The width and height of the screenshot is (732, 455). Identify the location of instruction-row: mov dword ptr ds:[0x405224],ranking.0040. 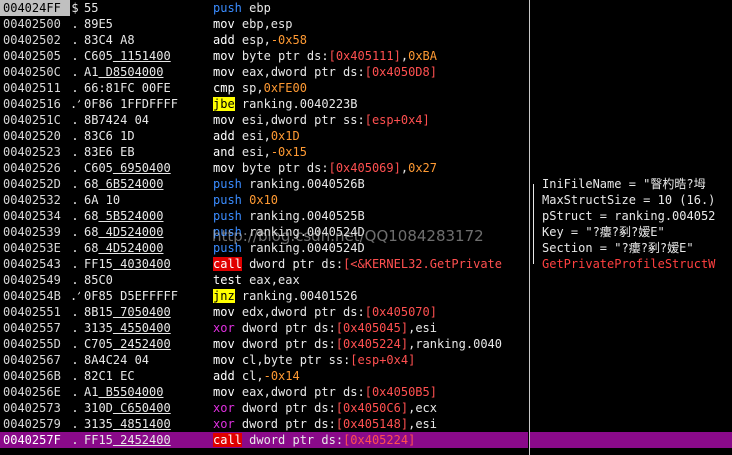
(369, 344).